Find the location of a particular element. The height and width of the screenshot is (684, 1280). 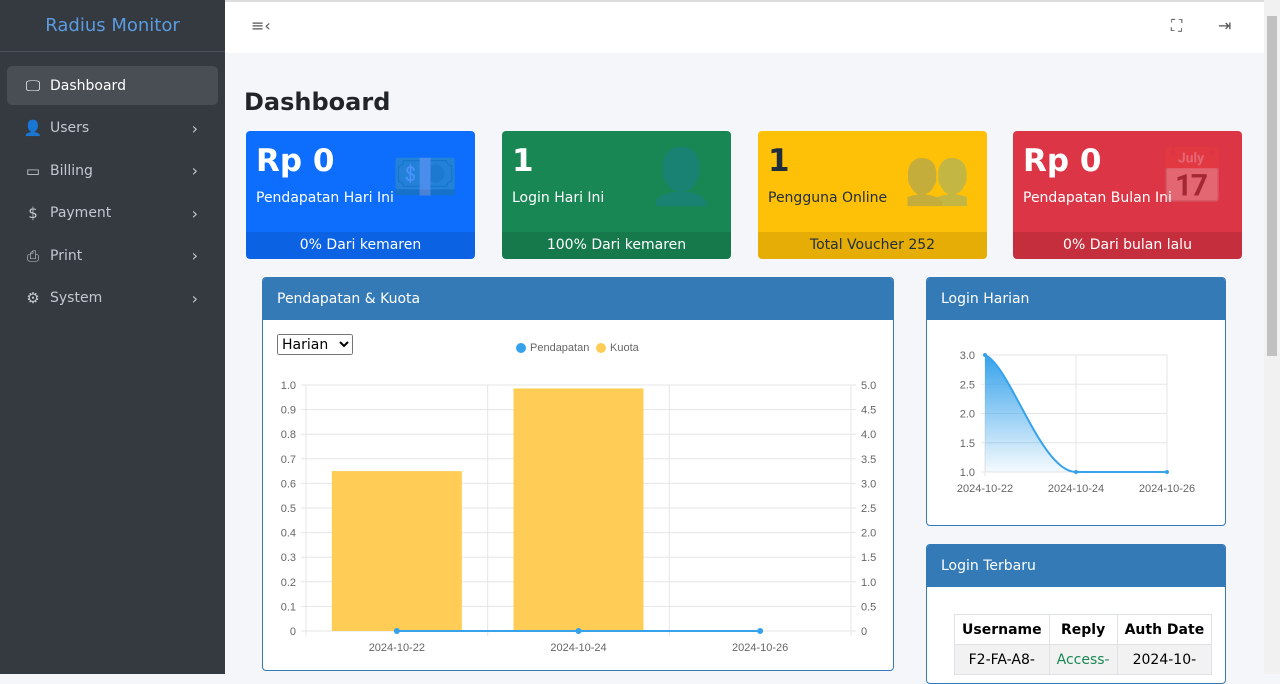

sidebar-item-users: 👤 Users › is located at coordinates (112, 128).